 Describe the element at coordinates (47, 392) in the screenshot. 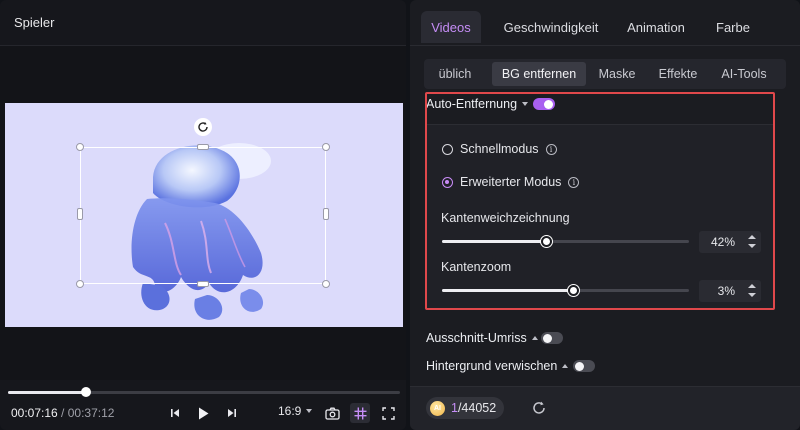

I see `timeline-progress` at that location.